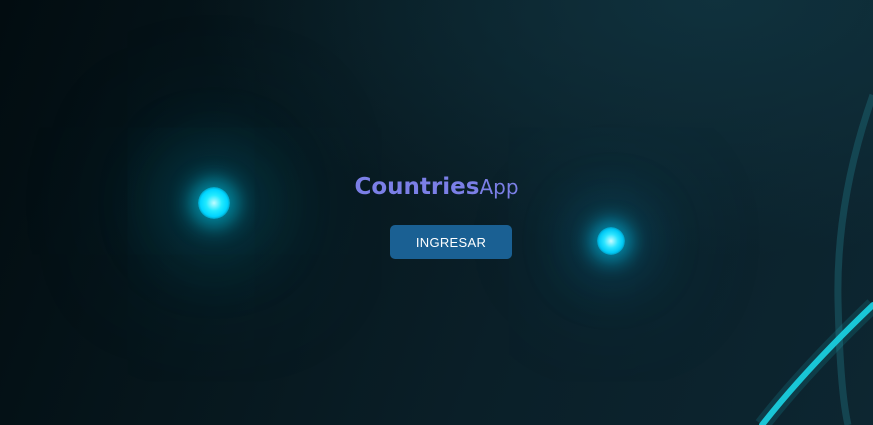 The height and width of the screenshot is (425, 873). Describe the element at coordinates (499, 187) in the screenshot. I see `app-title-light: App` at that location.